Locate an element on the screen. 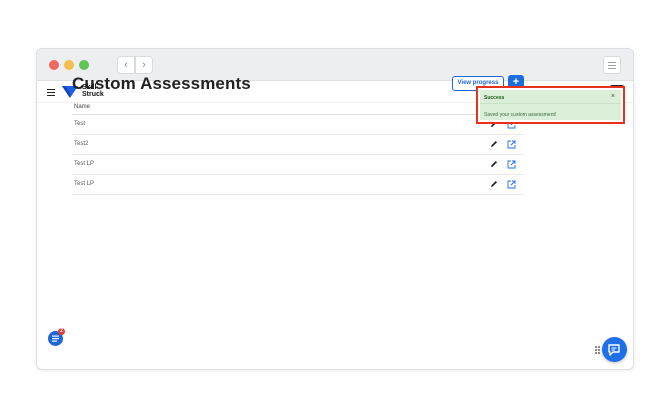 This screenshot has height=418, width=670. success-toast: Success × Saved your custom assessment! is located at coordinates (550, 105).